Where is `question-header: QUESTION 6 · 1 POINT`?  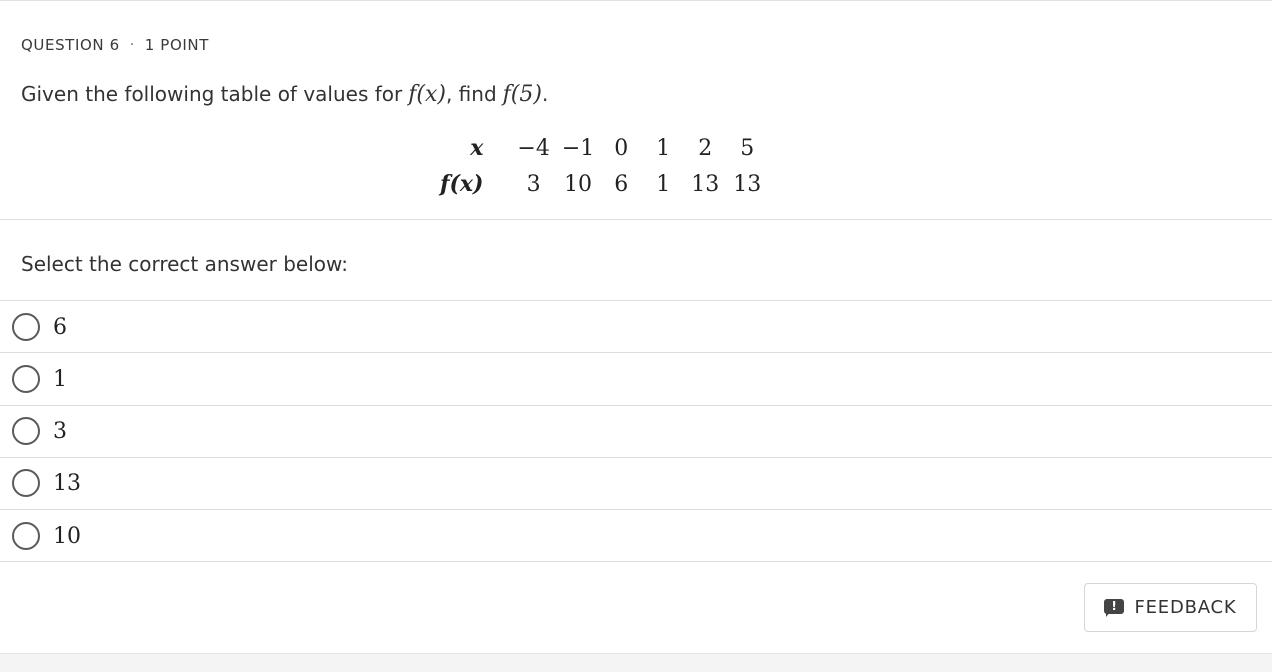
question-header: QUESTION 6 · 1 POINT is located at coordinates (115, 45).